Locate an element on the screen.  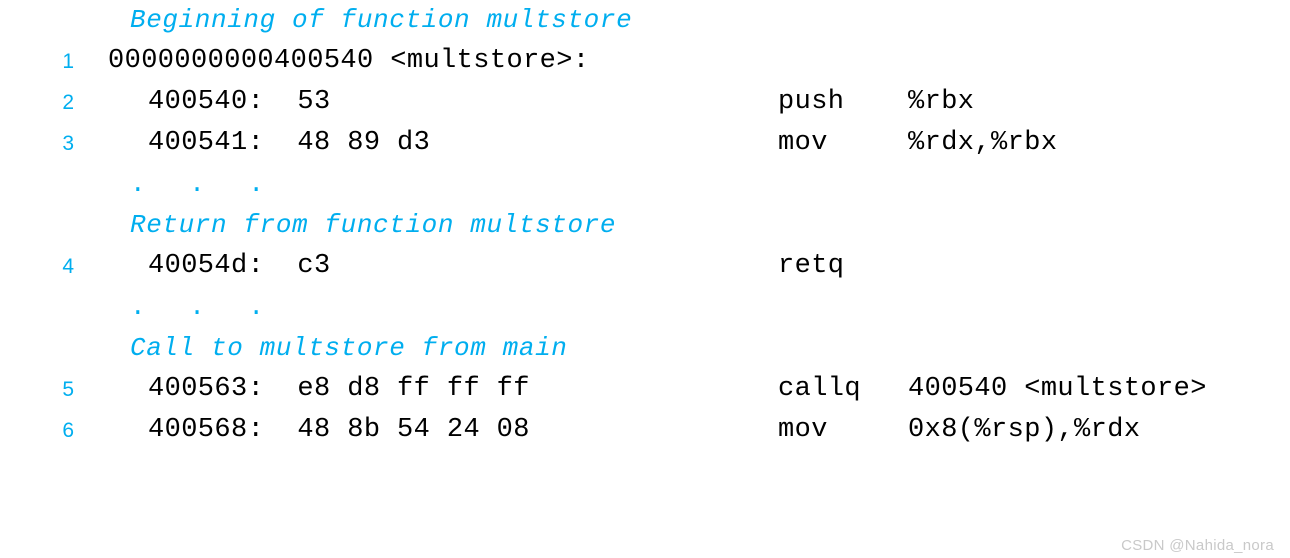
watermark: CSDN @Nahida_nora is located at coordinates (1197, 545).